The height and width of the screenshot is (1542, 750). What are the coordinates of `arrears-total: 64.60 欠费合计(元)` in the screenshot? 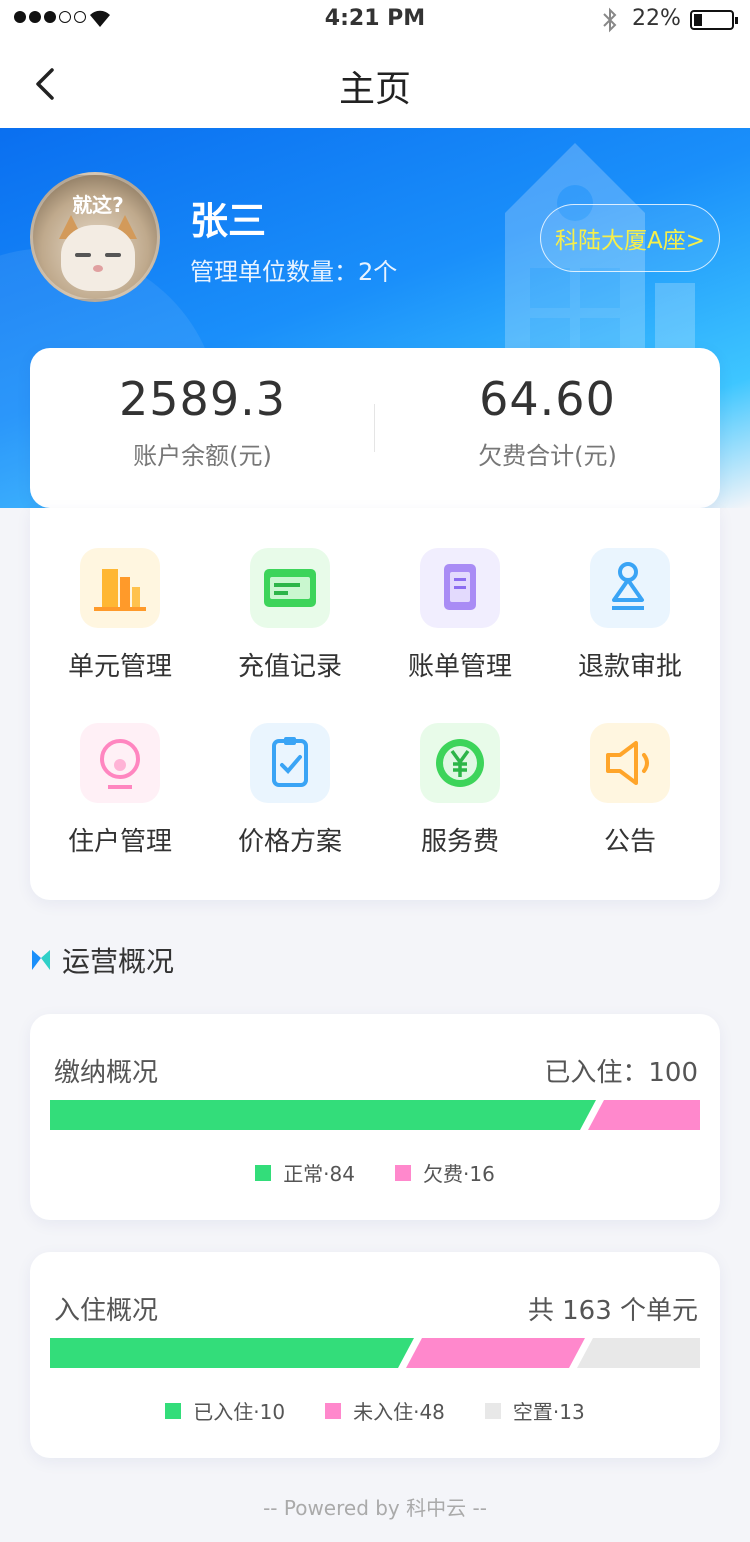 It's located at (547, 421).